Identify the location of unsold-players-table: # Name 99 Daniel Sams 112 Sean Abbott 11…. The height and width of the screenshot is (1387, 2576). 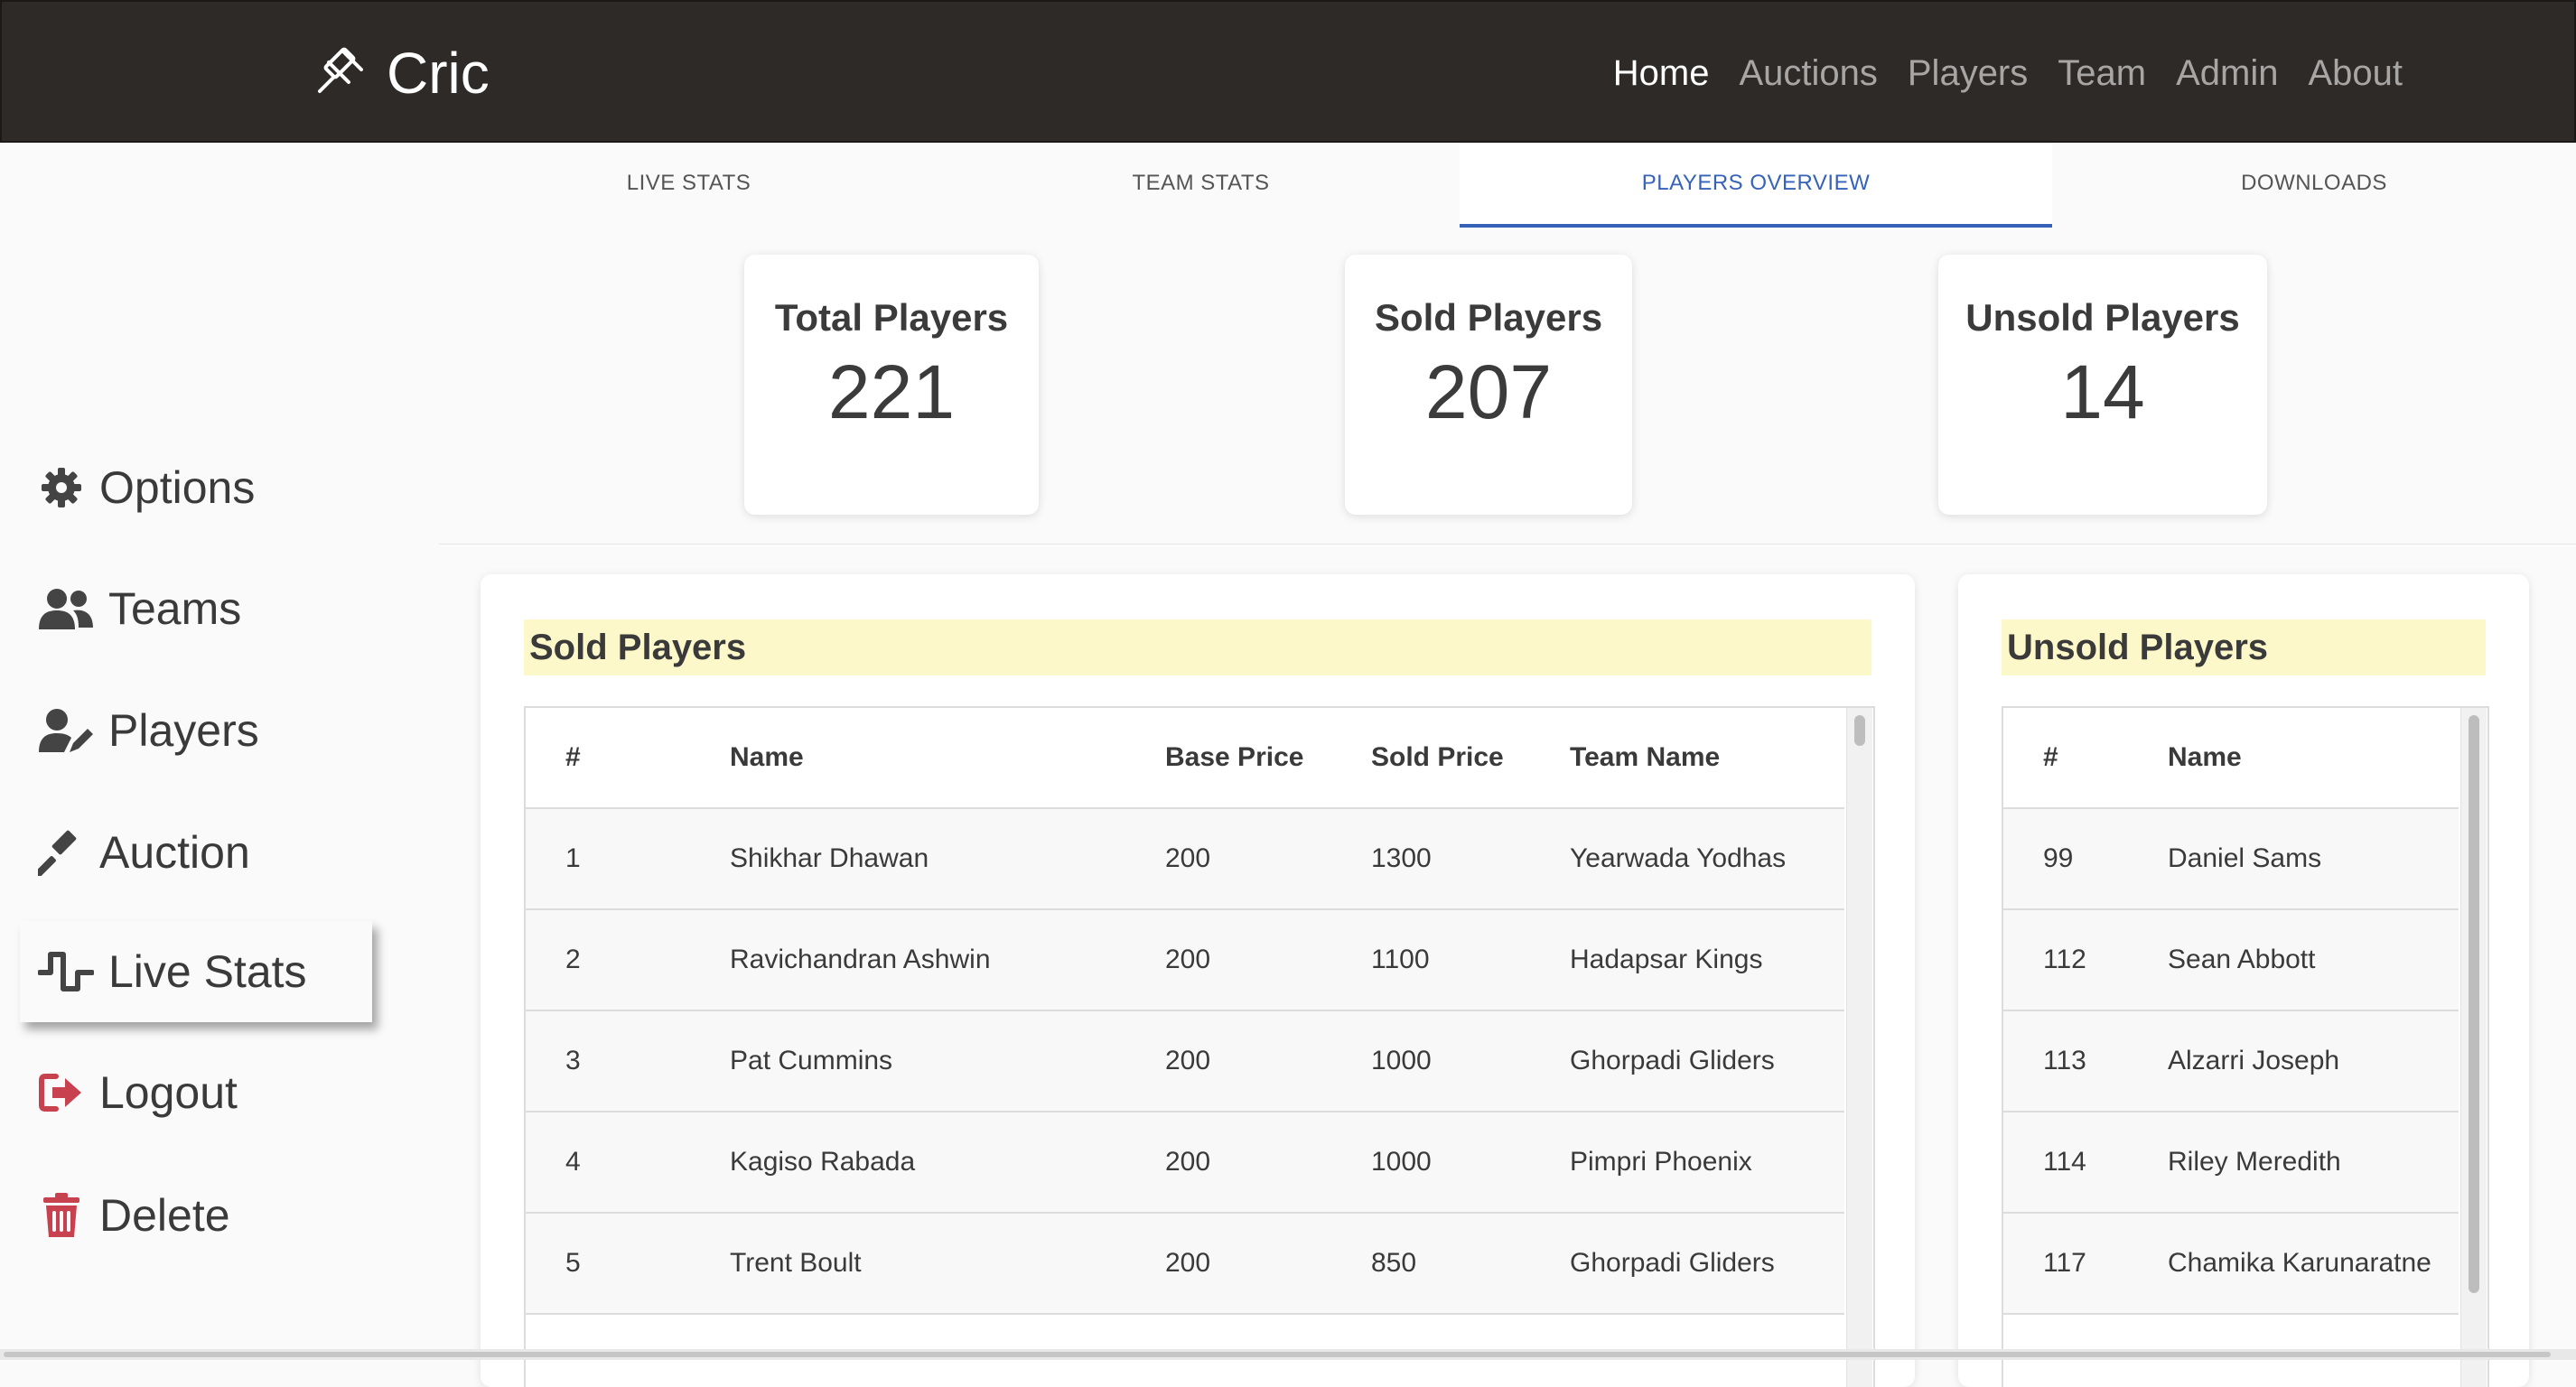
(2231, 1011).